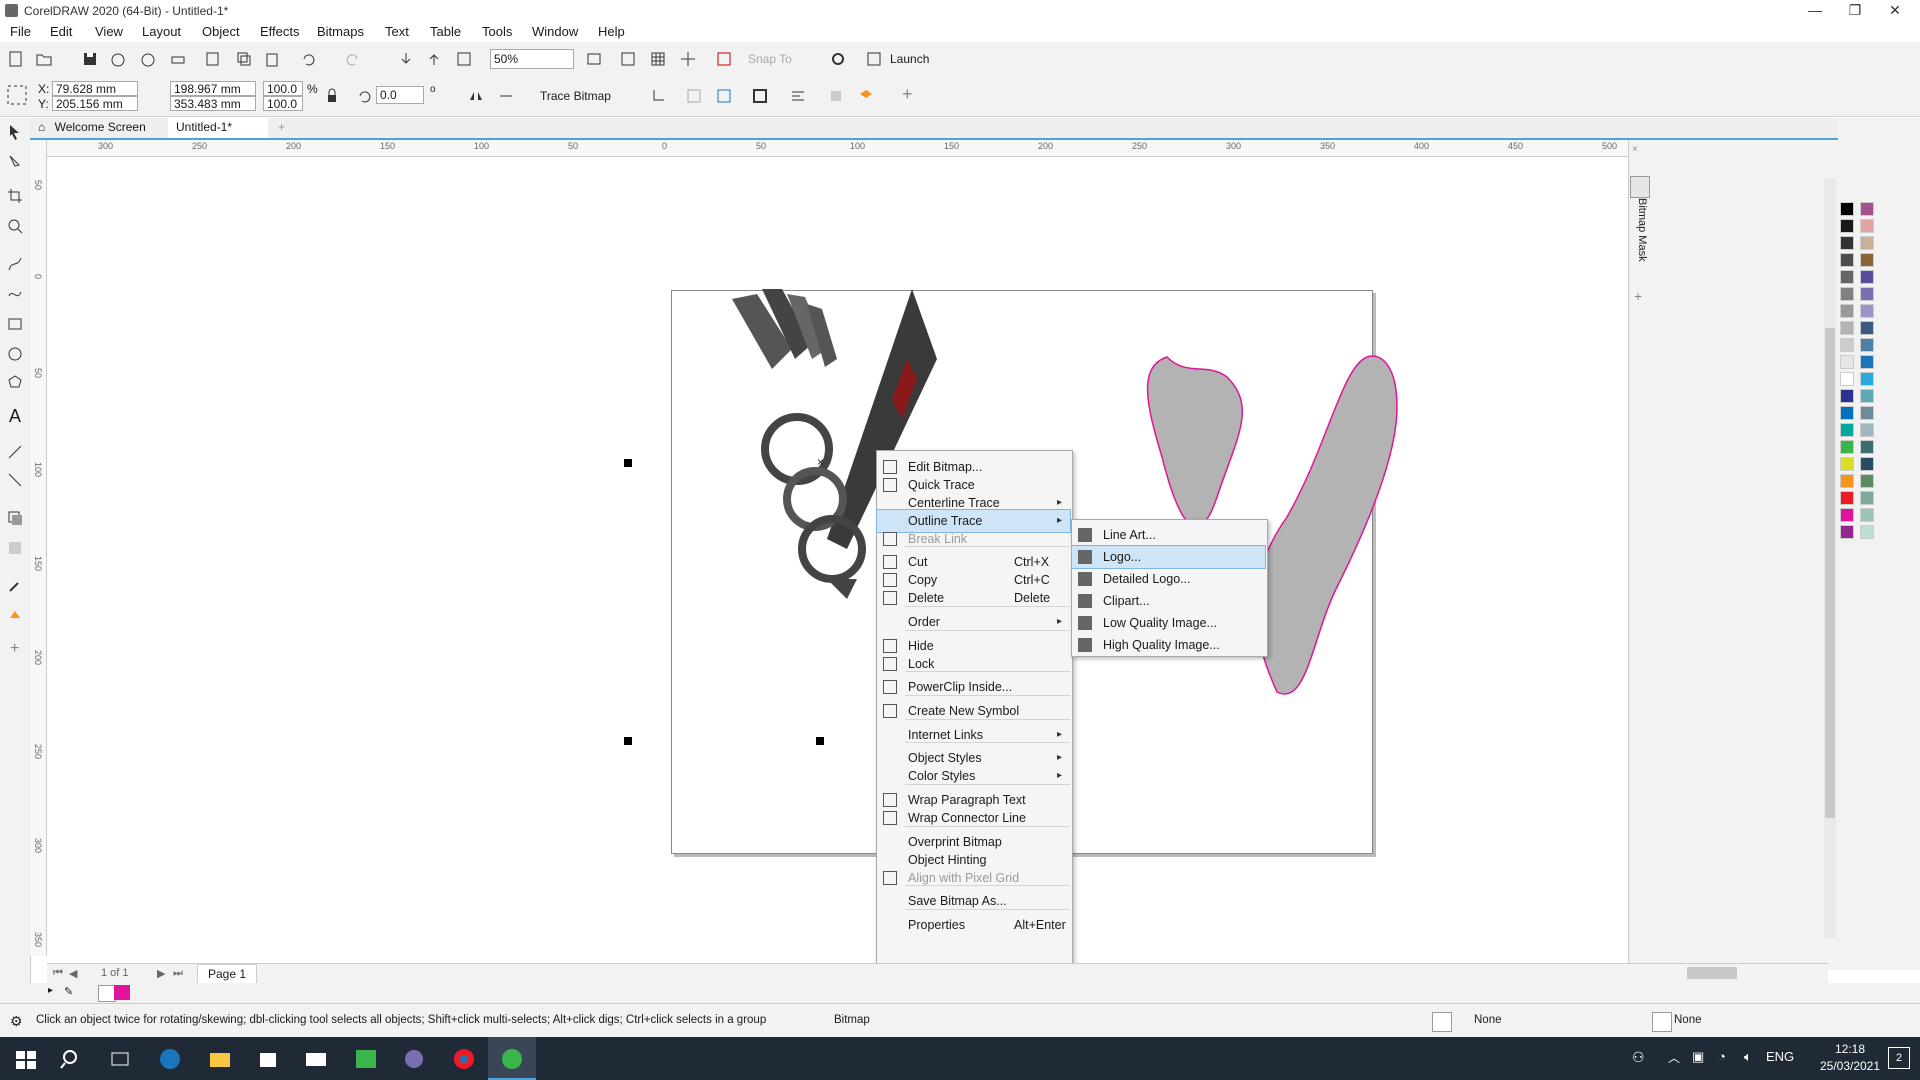  I want to click on zoom-level-select: 50%, so click(532, 59).